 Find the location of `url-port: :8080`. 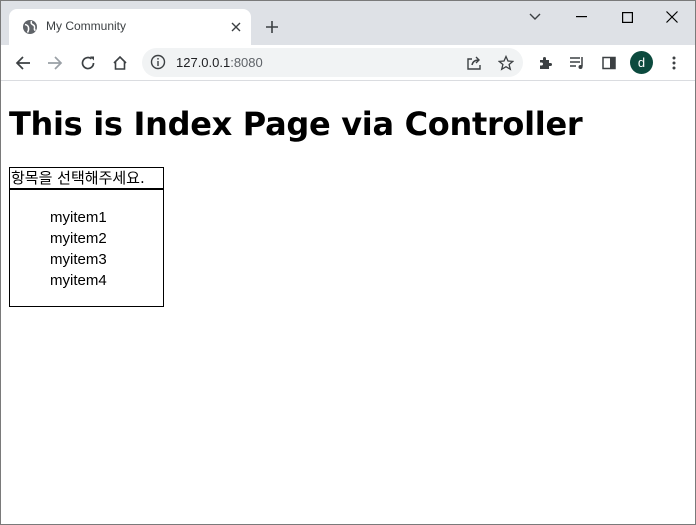

url-port: :8080 is located at coordinates (246, 62).